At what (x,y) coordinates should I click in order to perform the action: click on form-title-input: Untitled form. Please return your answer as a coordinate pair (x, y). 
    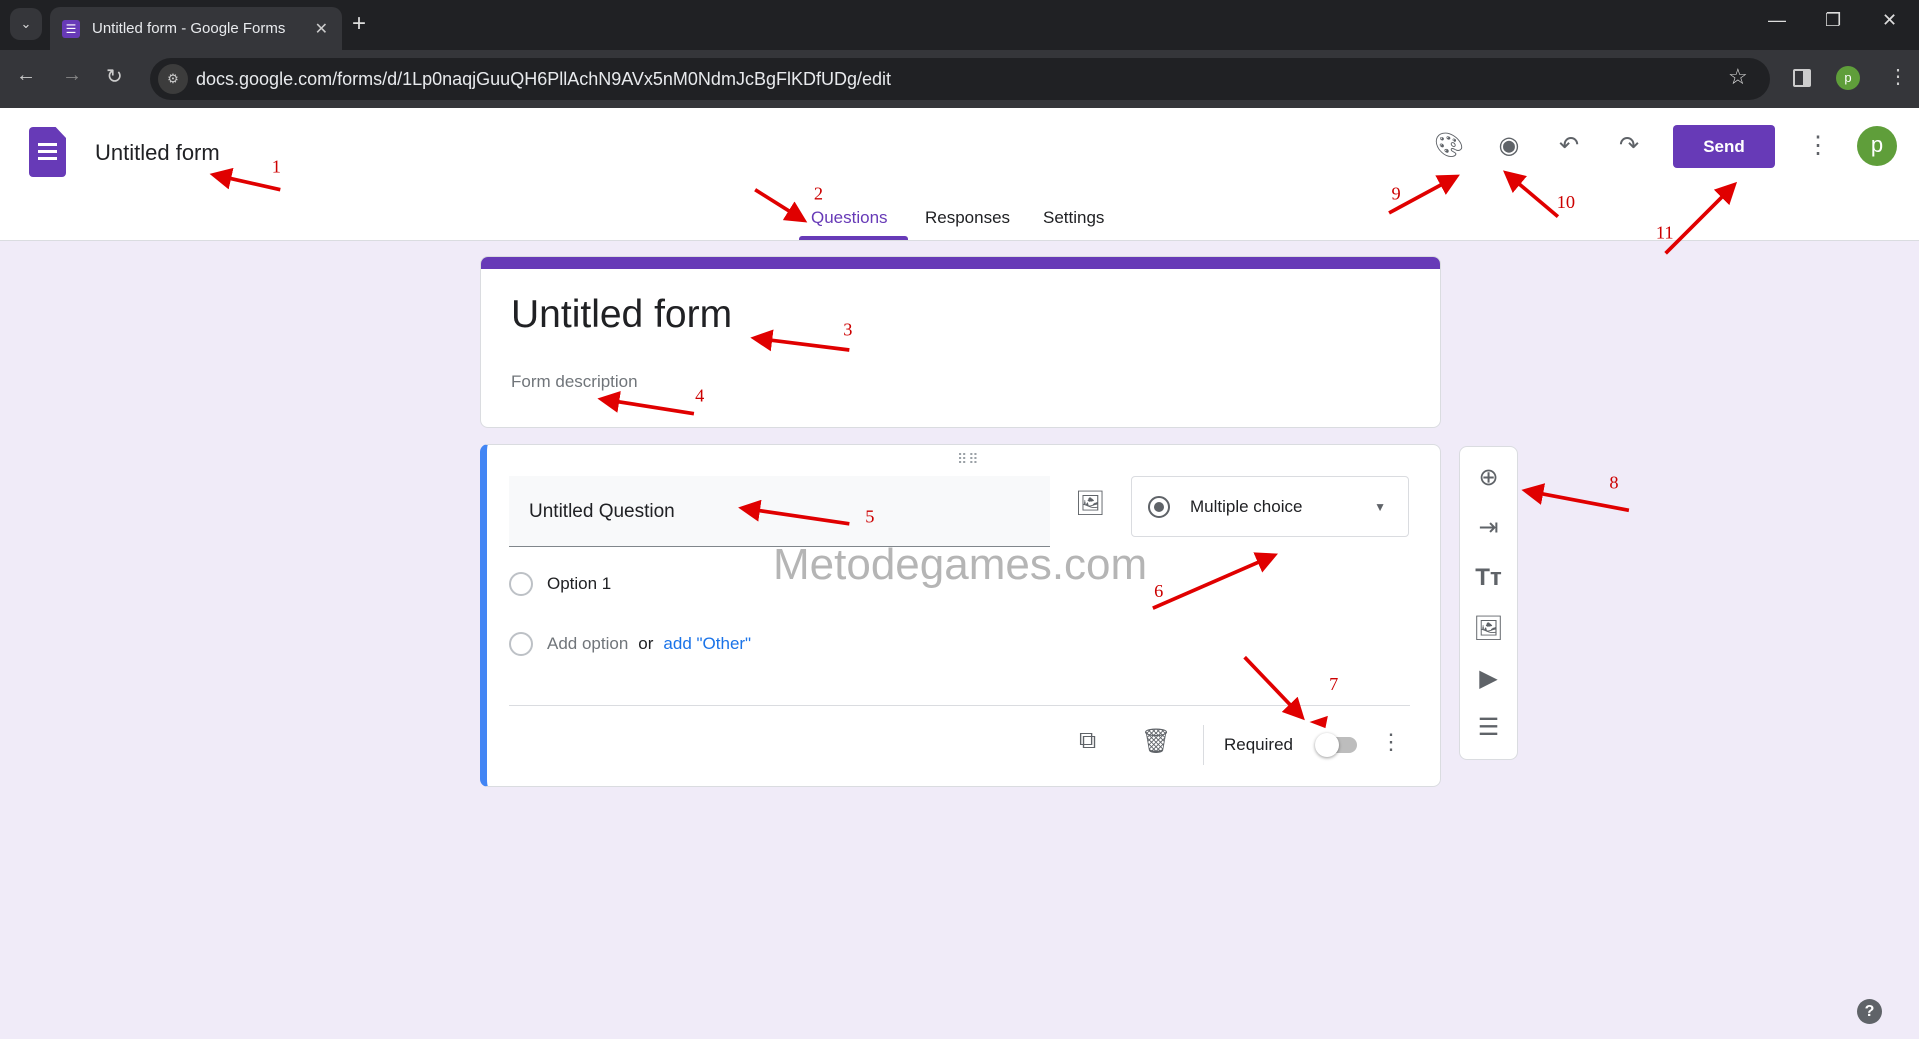
    Looking at the image, I should click on (621, 315).